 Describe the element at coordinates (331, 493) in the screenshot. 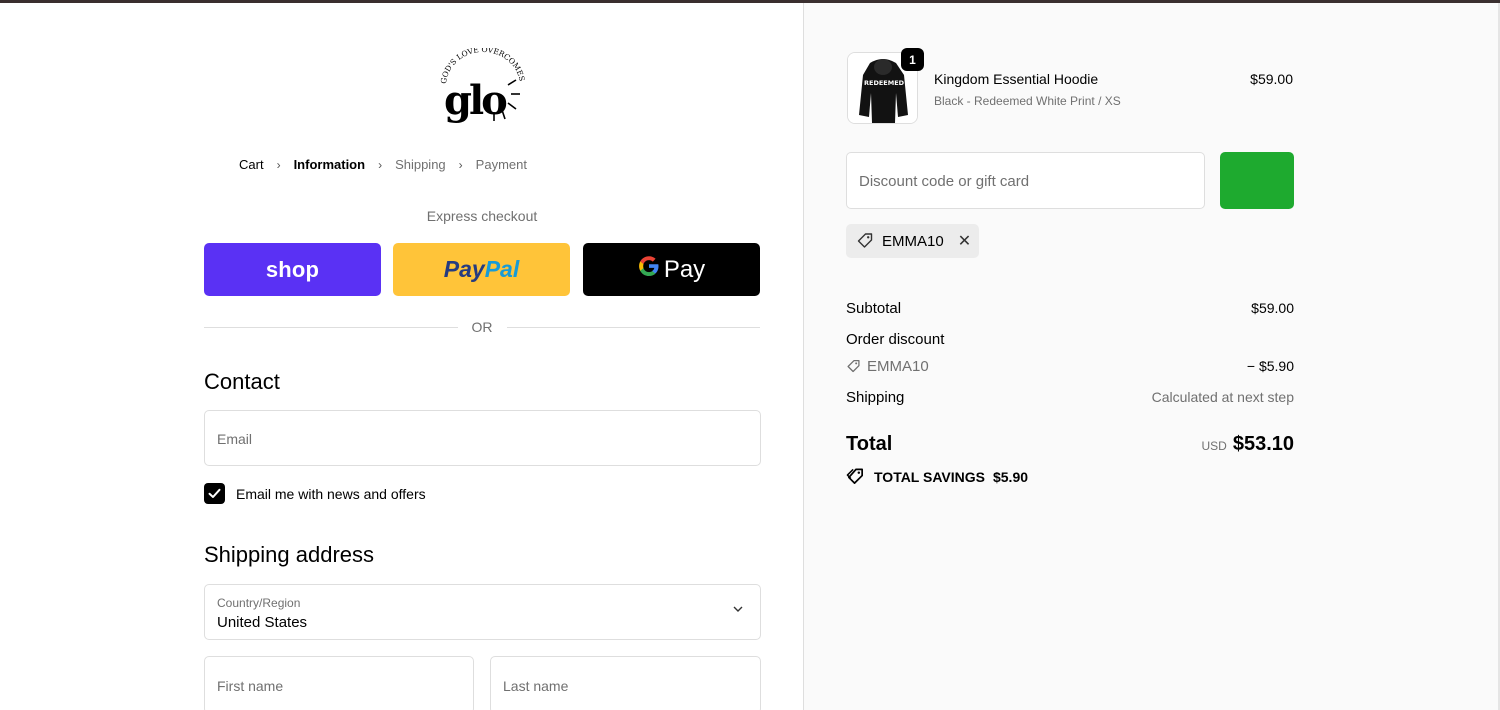

I see `newsletter-label: Email me with news and offers` at that location.